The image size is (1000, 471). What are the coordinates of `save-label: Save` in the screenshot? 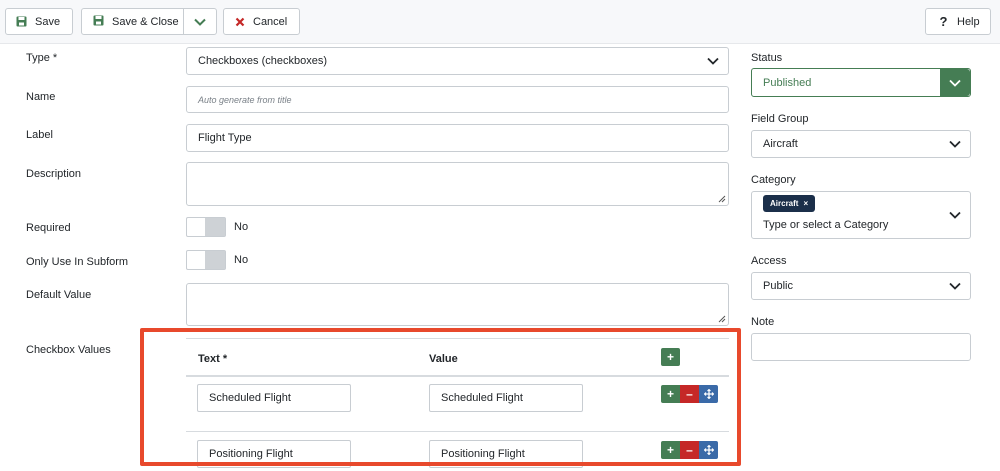 It's located at (48, 21).